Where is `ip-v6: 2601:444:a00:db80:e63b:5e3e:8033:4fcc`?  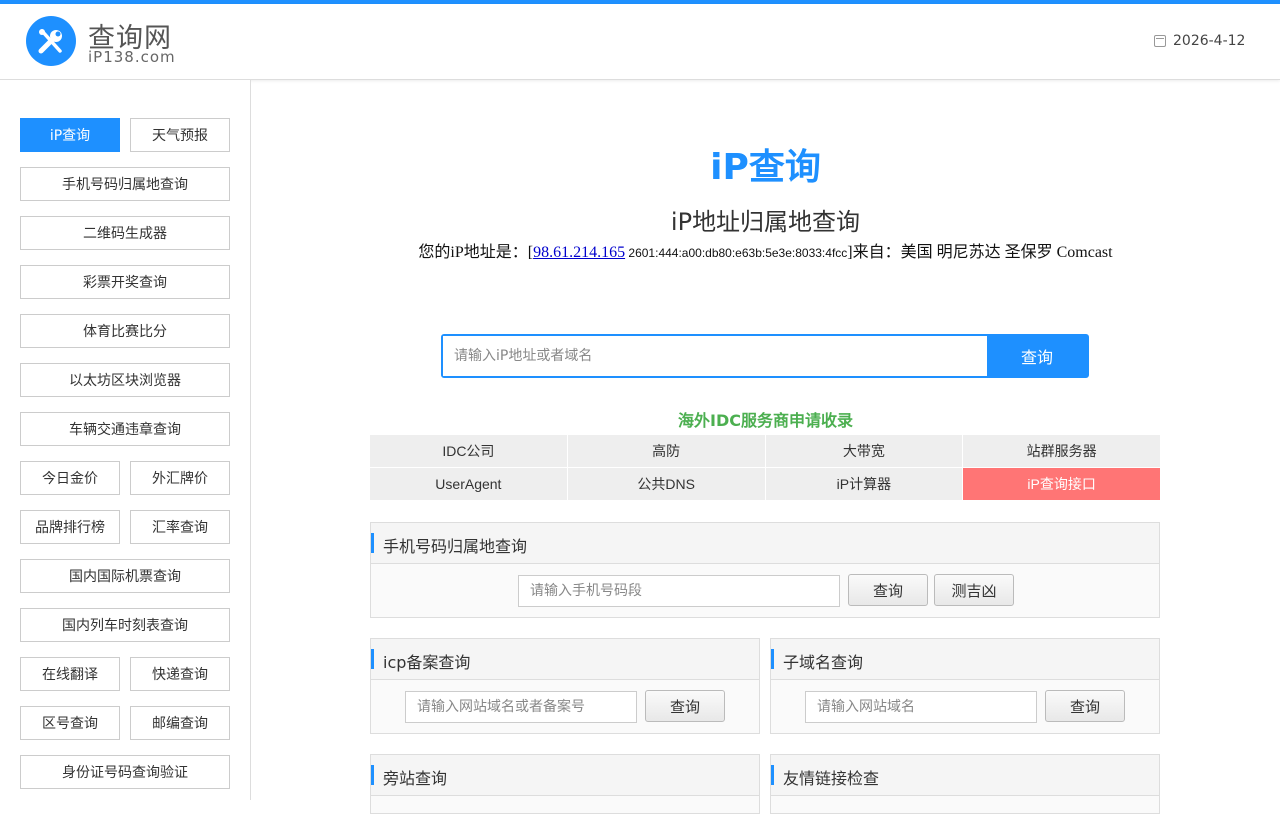
ip-v6: 2601:444:a00:db80:e63b:5e3e:8033:4fcc is located at coordinates (736, 253).